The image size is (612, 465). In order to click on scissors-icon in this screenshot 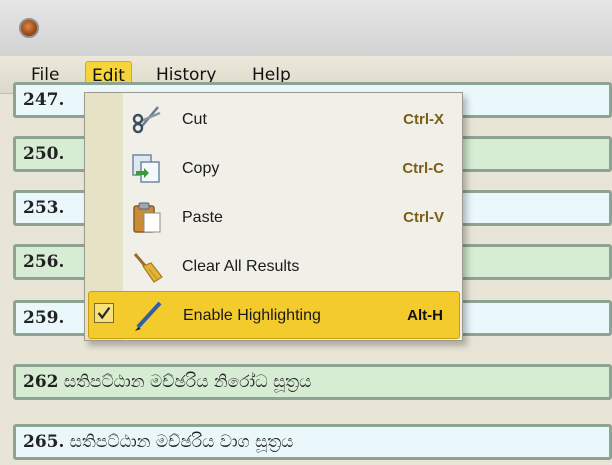, I will do `click(146, 120)`.